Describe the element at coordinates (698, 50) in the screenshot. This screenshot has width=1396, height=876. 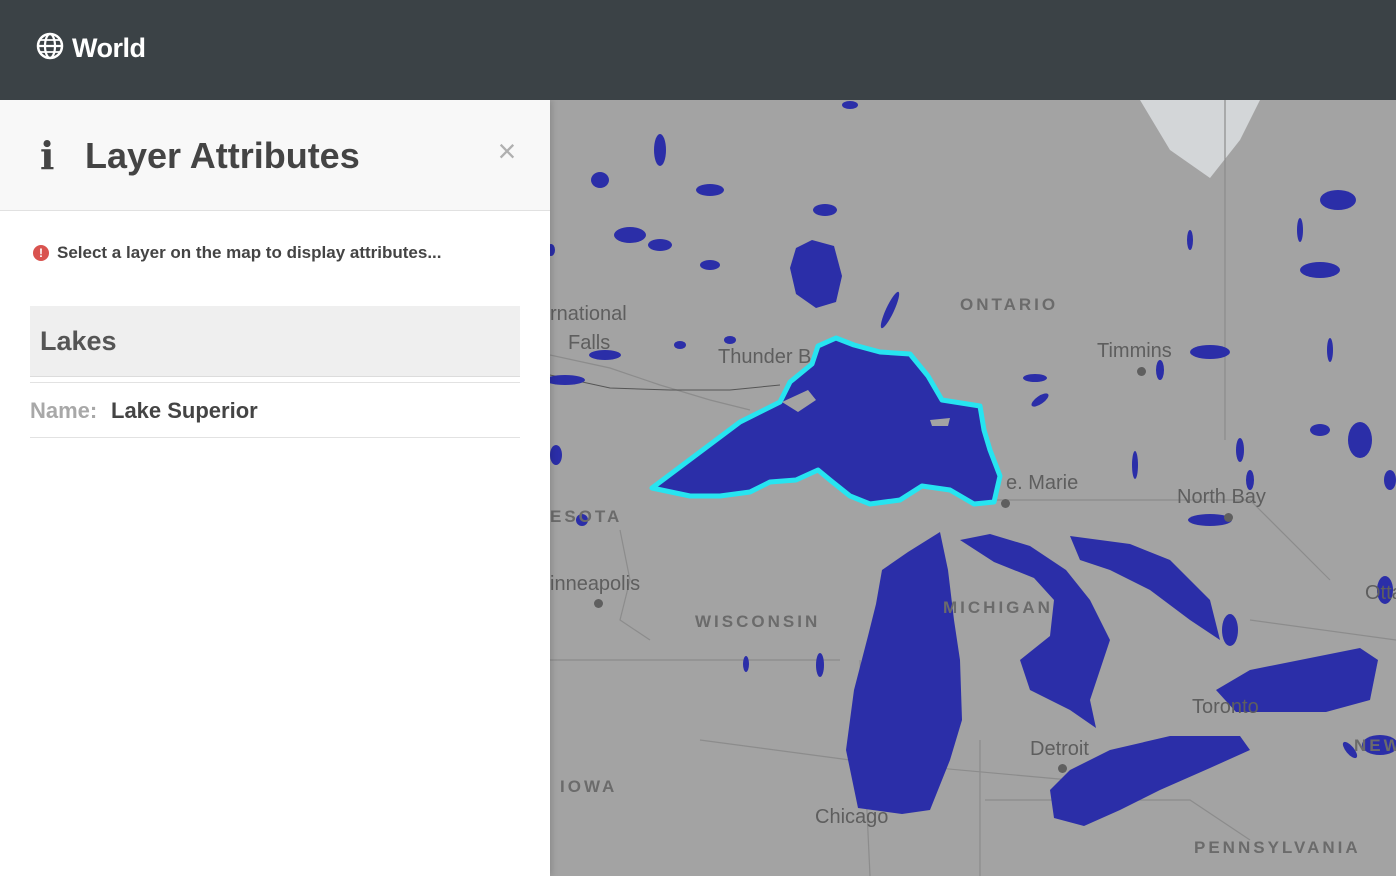
I see `top-bar: World` at that location.